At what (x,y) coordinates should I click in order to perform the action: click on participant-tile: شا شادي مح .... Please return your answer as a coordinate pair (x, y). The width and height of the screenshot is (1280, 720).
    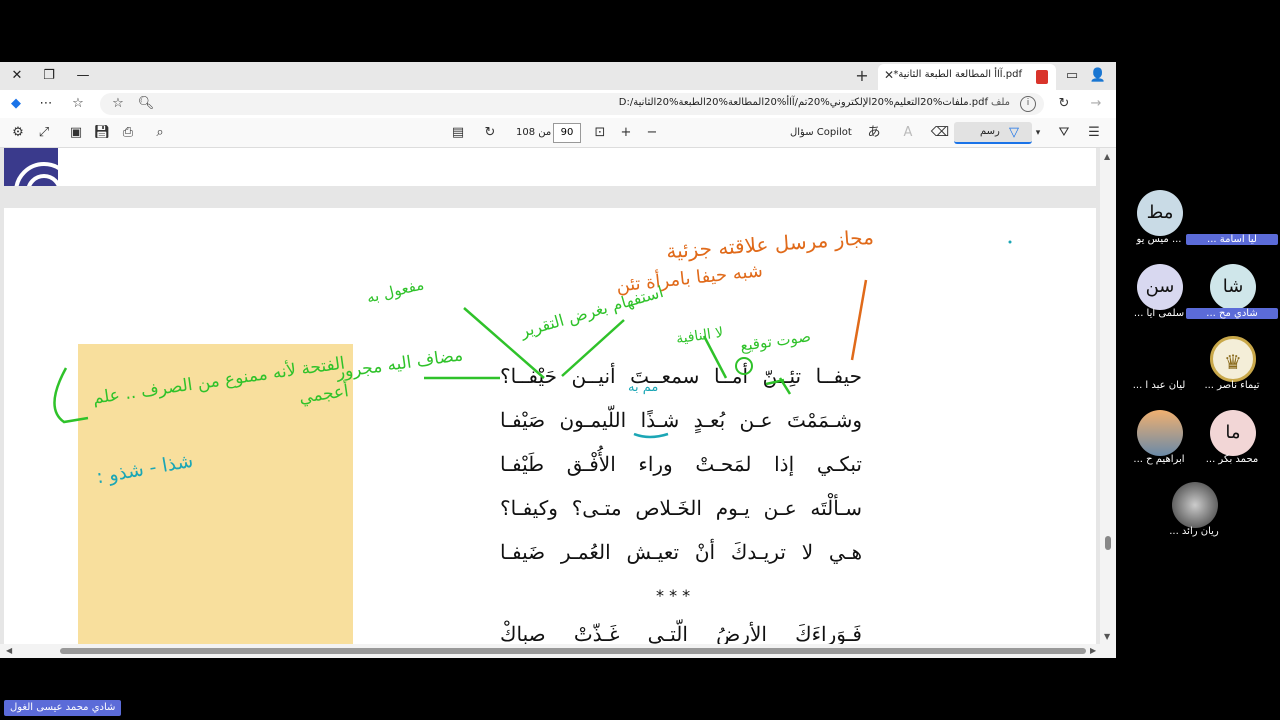
    Looking at the image, I should click on (1233, 294).